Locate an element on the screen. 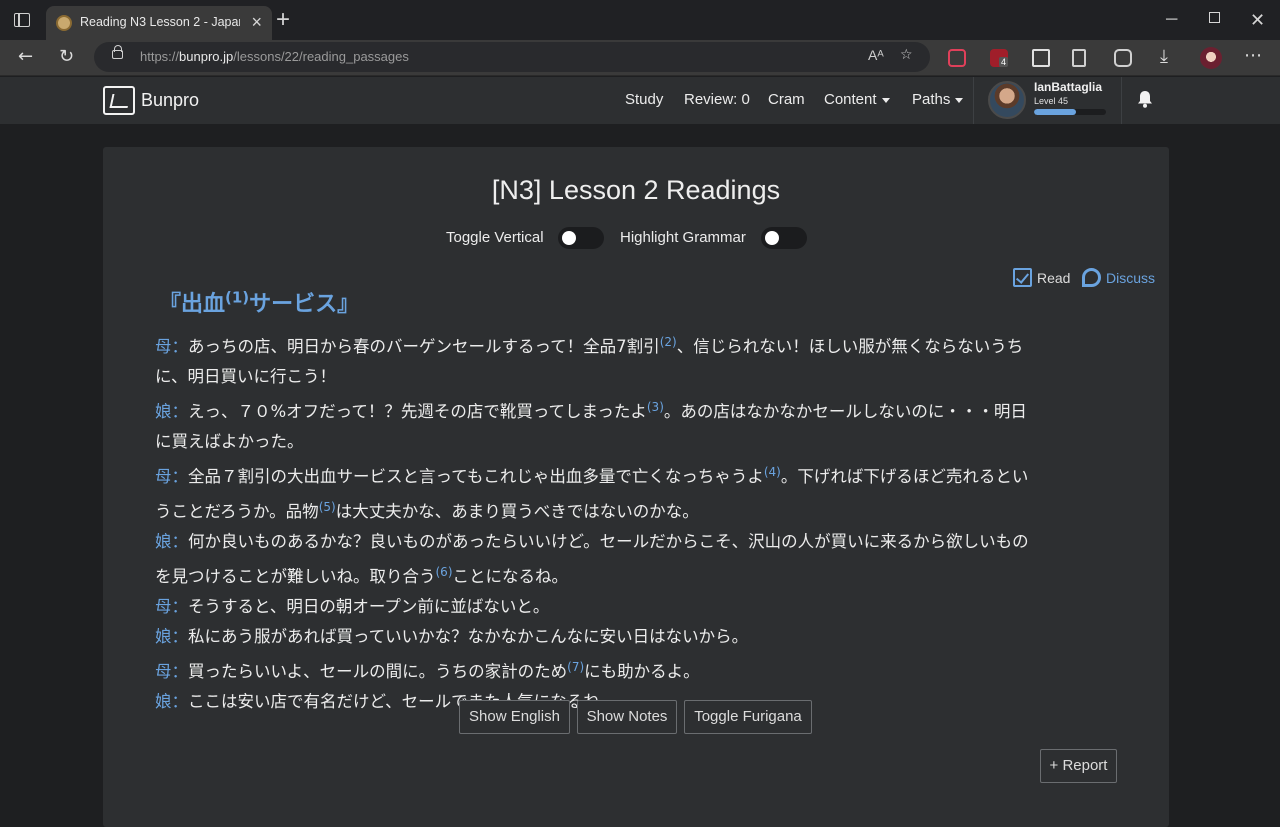  note-ref: (5) is located at coordinates (327, 507).